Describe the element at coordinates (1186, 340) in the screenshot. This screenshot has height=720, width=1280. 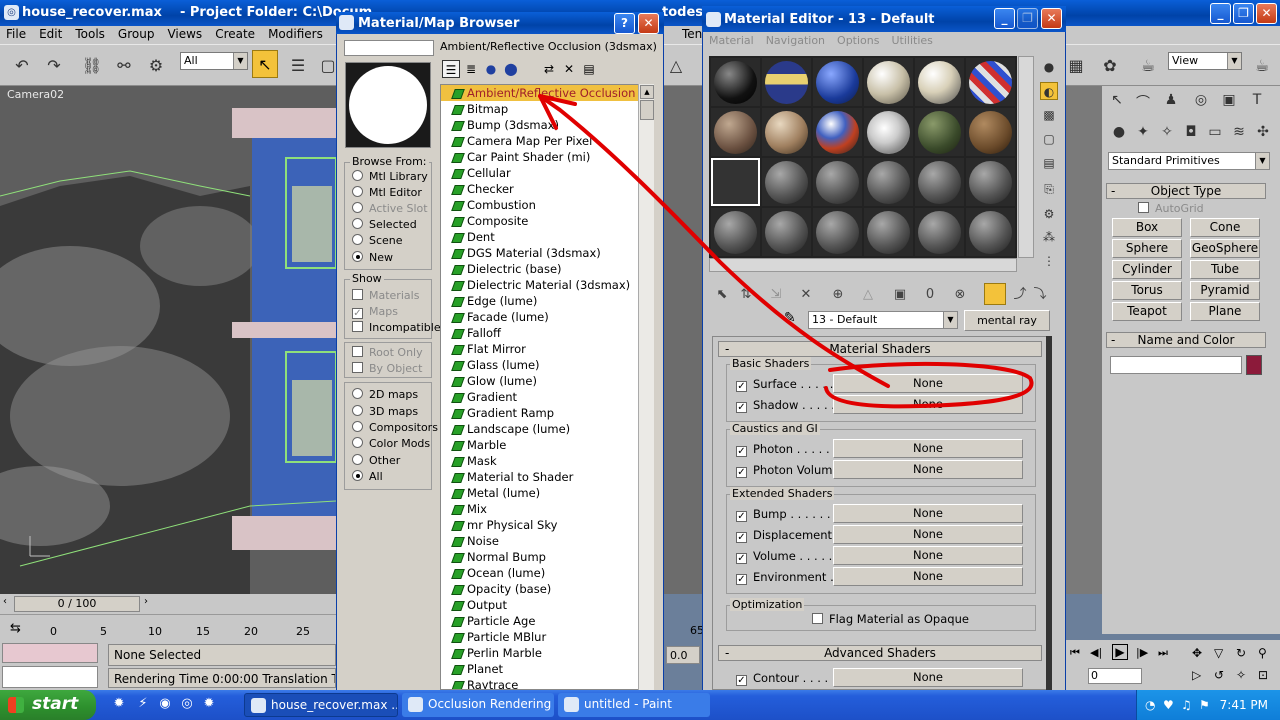
I see `name-color-rollout: - Name and Color` at that location.